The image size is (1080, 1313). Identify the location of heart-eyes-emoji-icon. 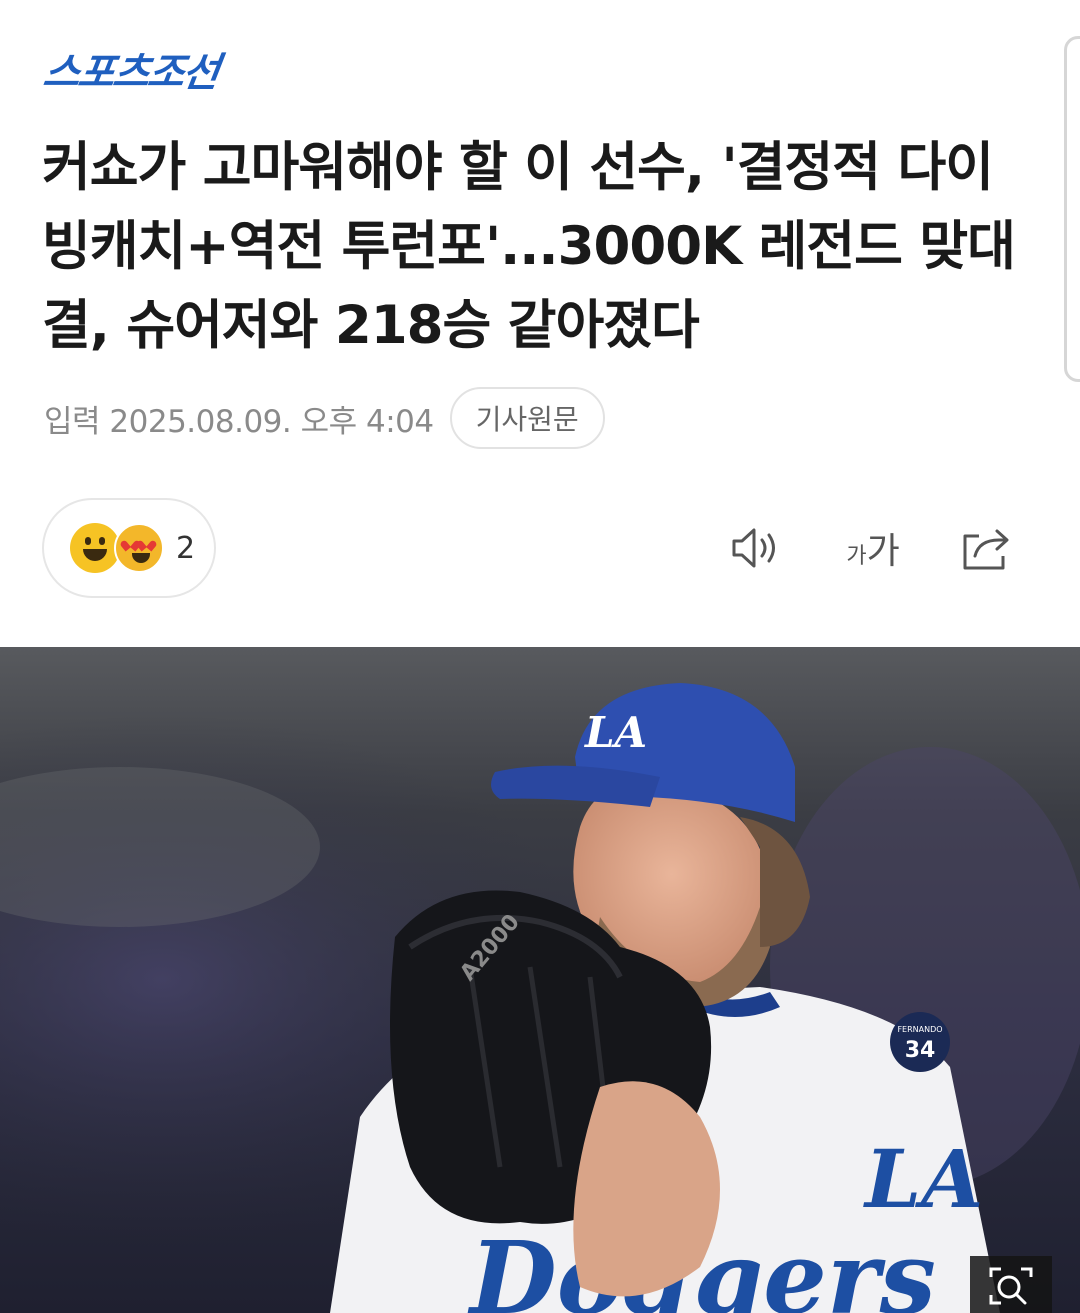
(139, 548).